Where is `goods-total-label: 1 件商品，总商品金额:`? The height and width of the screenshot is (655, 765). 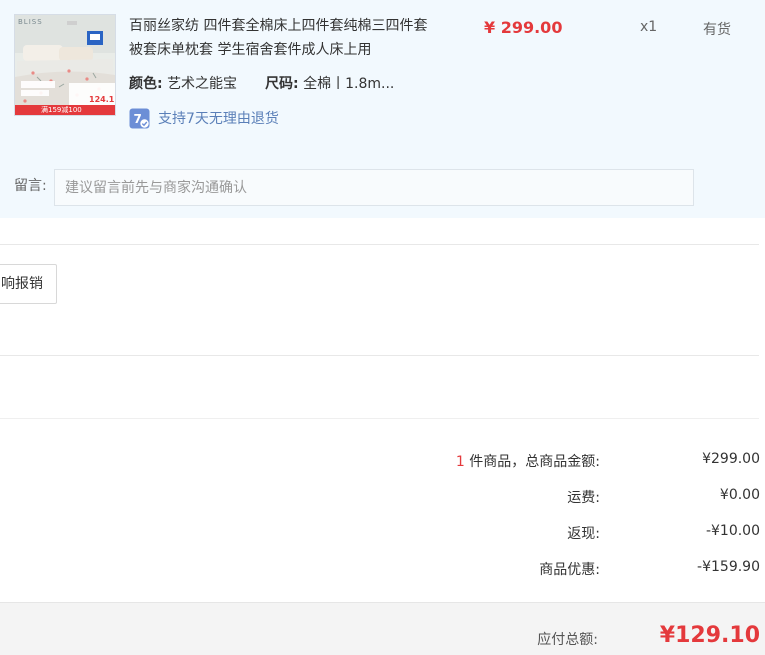 goods-total-label: 1 件商品，总商品金额: is located at coordinates (528, 461).